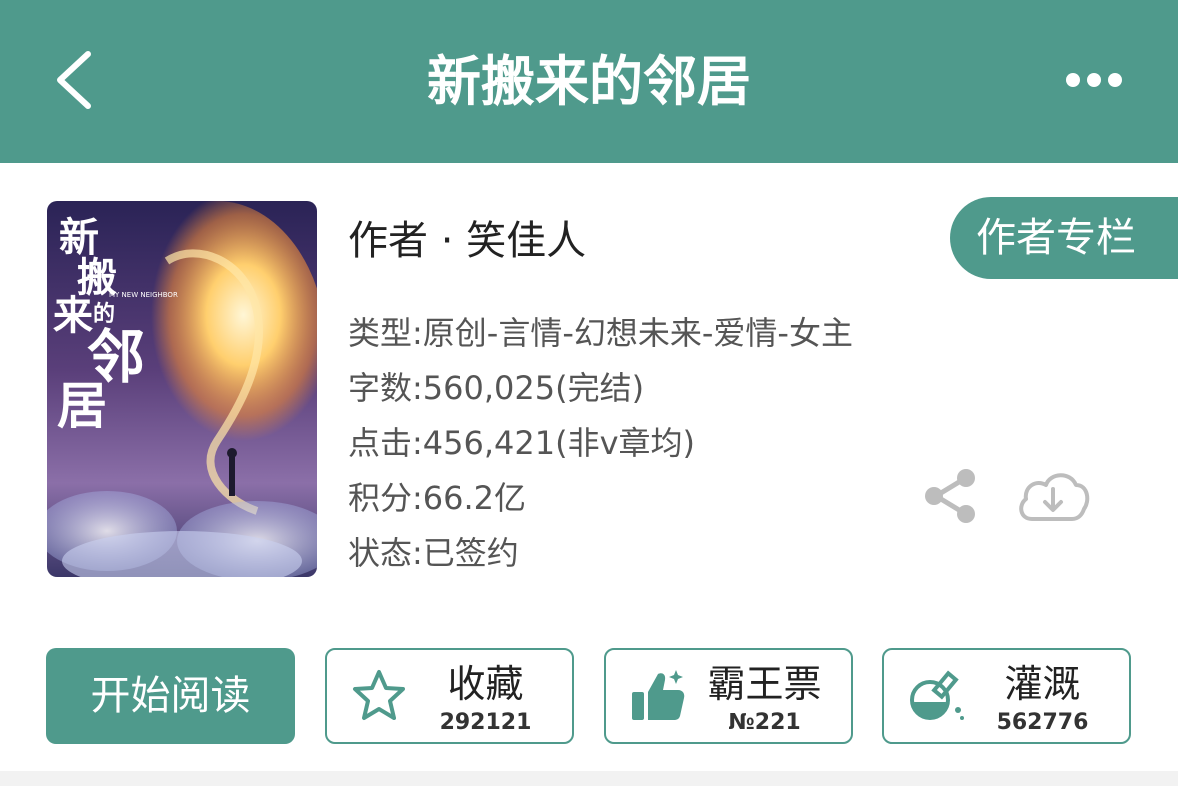  I want to click on author-name: 作者 · 笑佳人, so click(467, 241).